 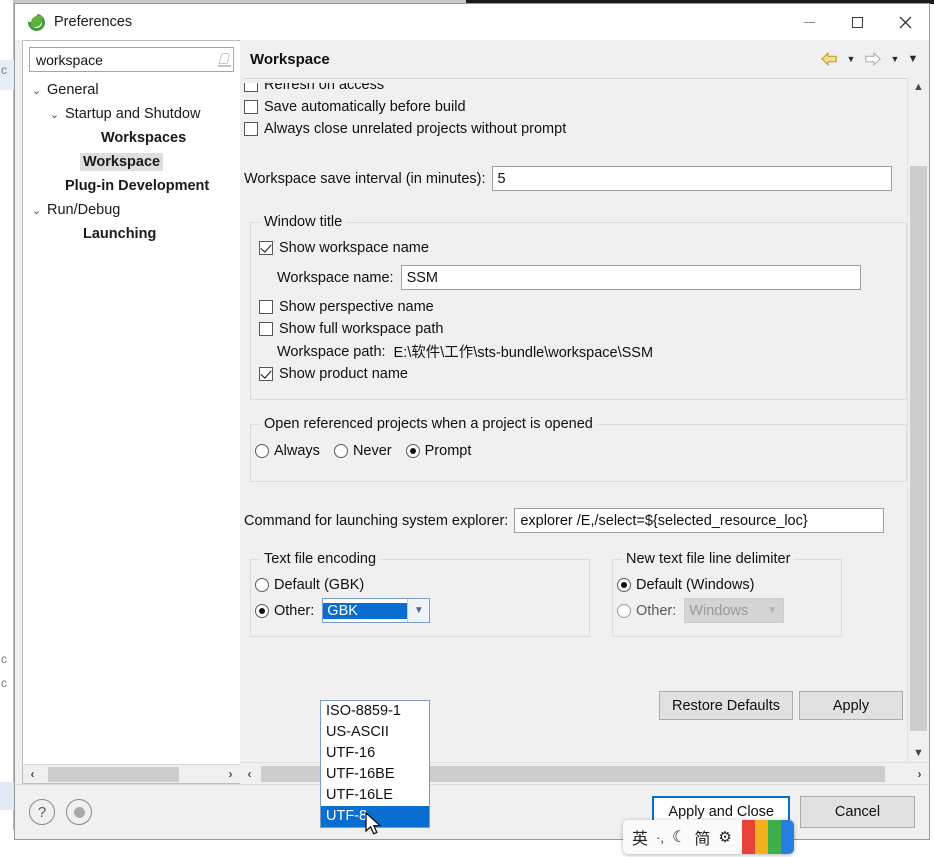 What do you see at coordinates (375, 753) in the screenshot?
I see `dropdown-option: UTF-16` at bounding box center [375, 753].